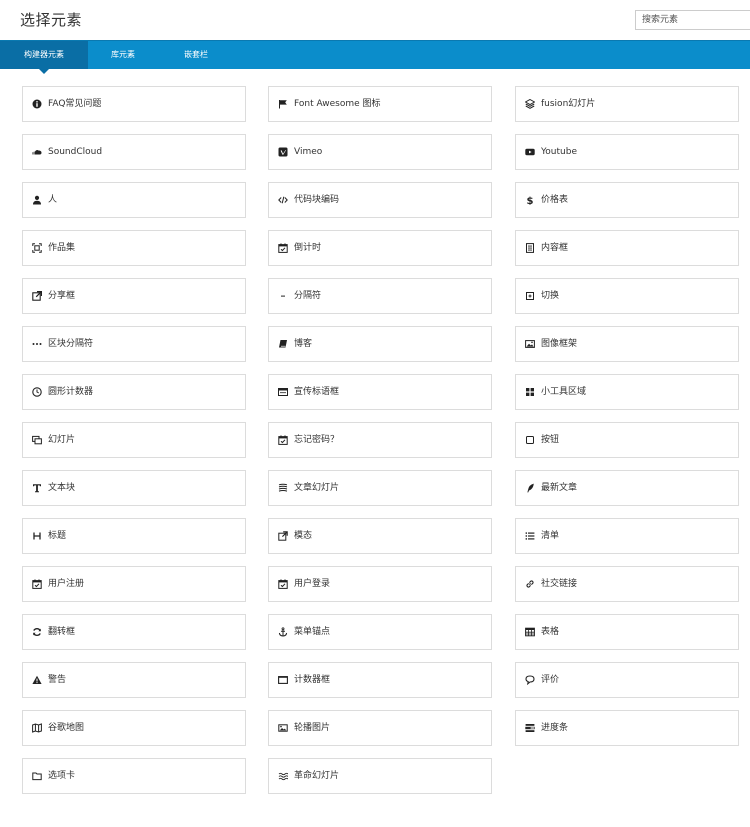 This screenshot has height=827, width=750. What do you see at coordinates (134, 728) in the screenshot?
I see `element-card: 谷歌地图` at bounding box center [134, 728].